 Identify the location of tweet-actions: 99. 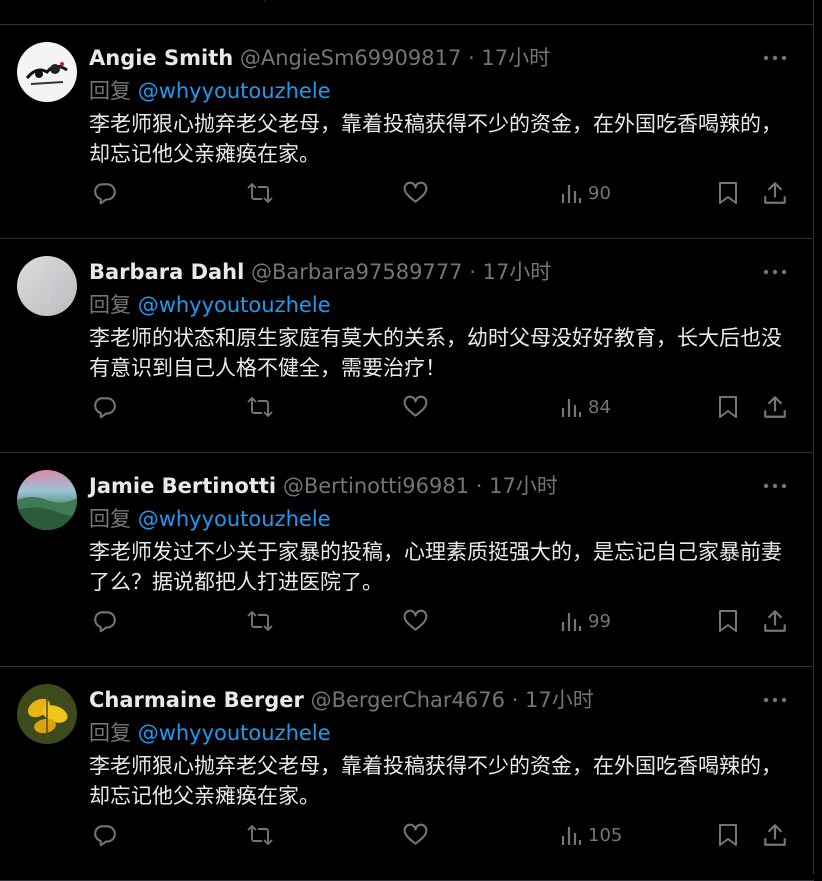
(449, 621).